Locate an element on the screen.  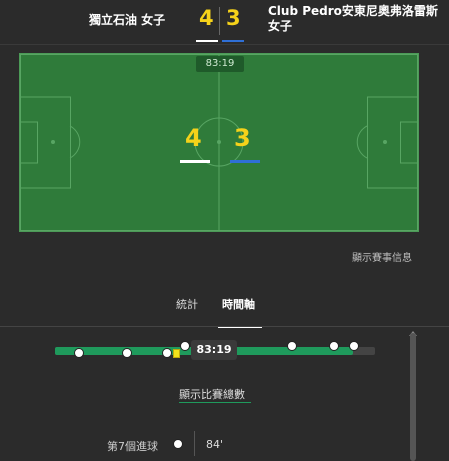
tabs-divider is located at coordinates (224, 326).